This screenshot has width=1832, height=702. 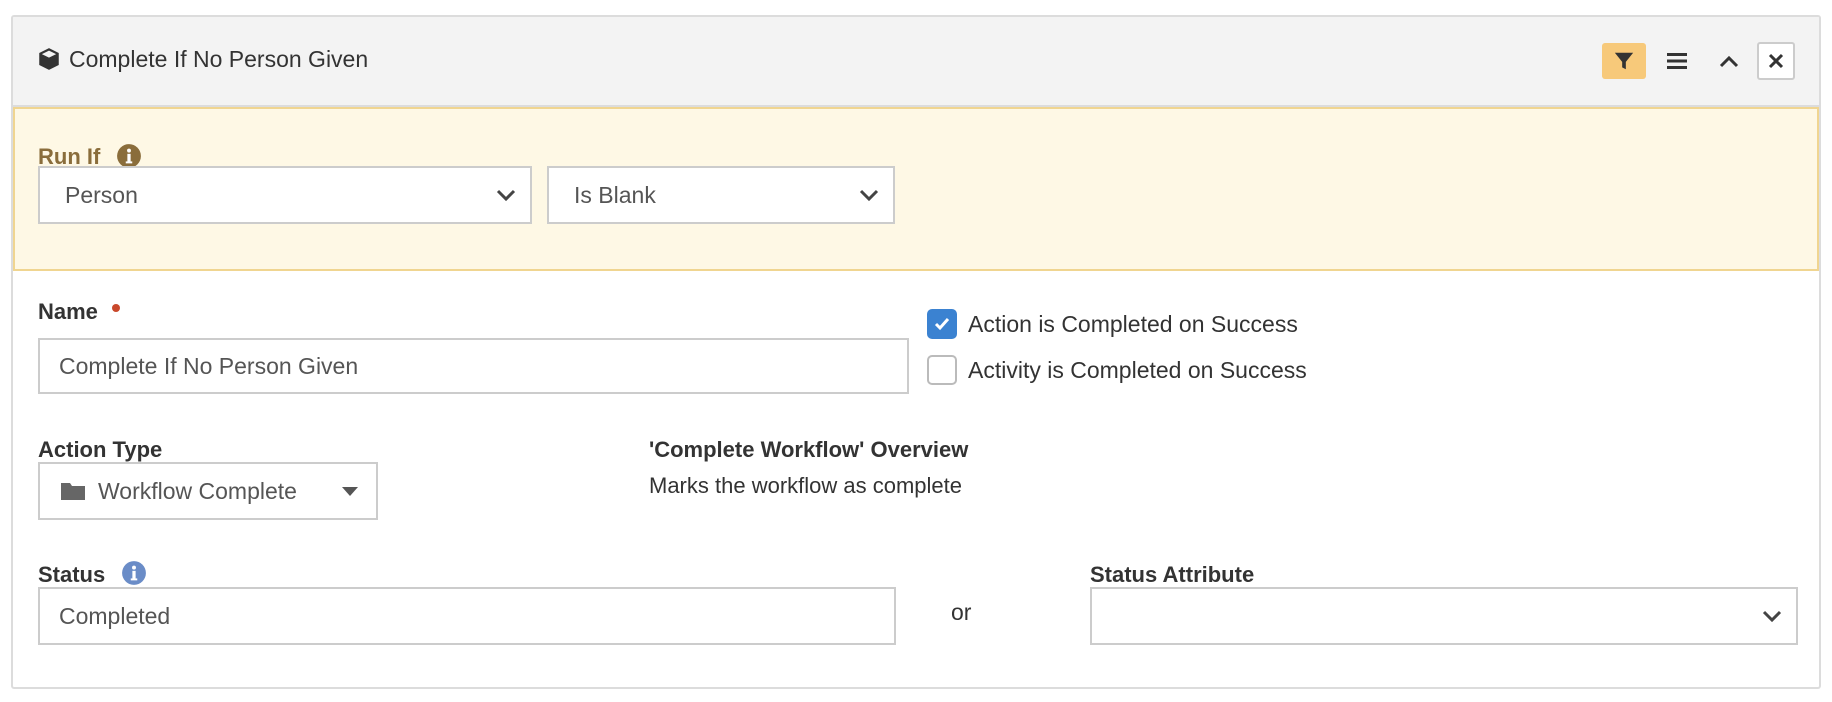 I want to click on close-button, so click(x=1776, y=61).